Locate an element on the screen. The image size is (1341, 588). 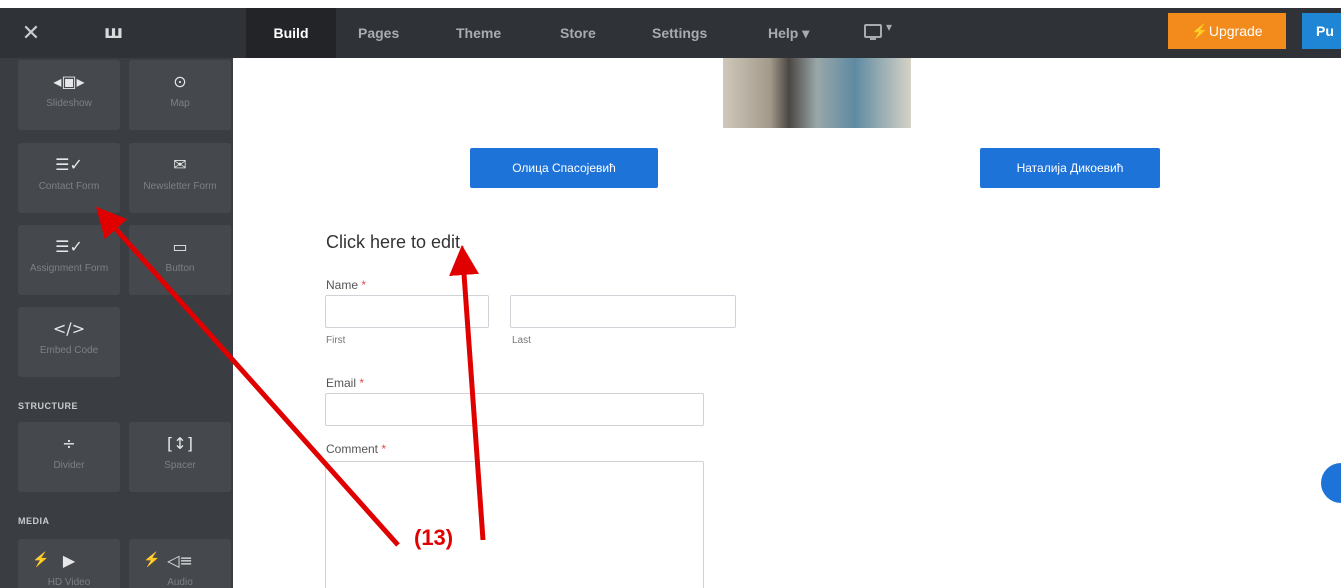
weebly-logo-icon: ꟺ is located at coordinates (119, 34).